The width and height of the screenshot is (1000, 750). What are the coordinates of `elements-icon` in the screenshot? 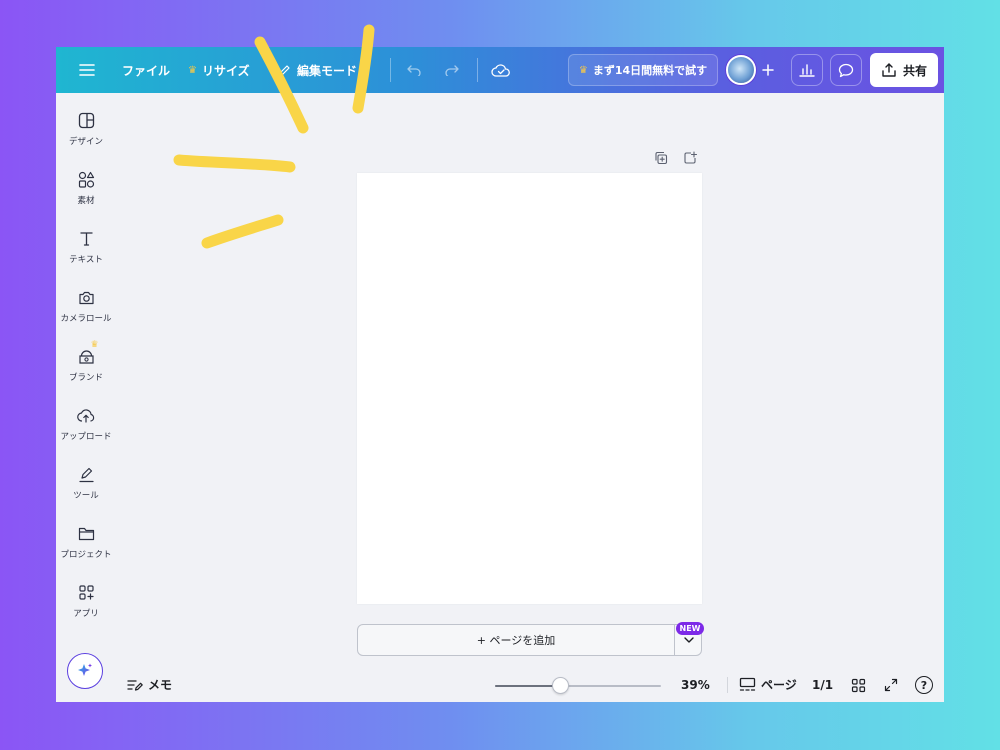 It's located at (86, 179).